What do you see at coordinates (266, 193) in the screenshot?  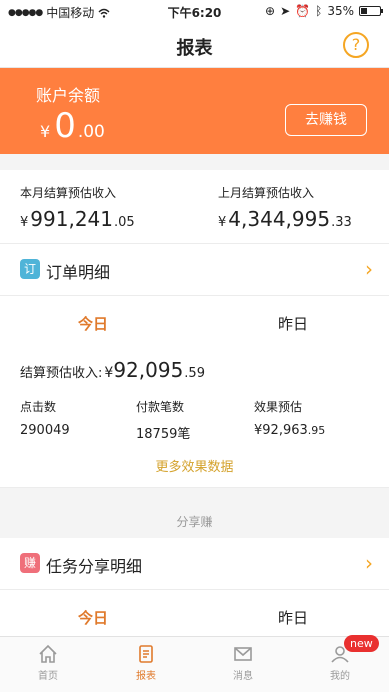 I see `last-month-label: 上月结算预估收入` at bounding box center [266, 193].